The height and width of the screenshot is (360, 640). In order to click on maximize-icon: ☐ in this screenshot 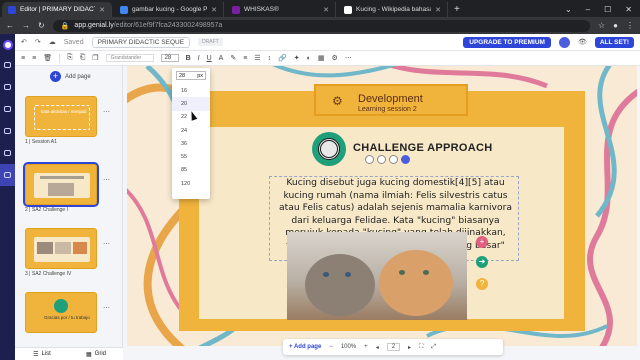, I will do `click(607, 9)`.